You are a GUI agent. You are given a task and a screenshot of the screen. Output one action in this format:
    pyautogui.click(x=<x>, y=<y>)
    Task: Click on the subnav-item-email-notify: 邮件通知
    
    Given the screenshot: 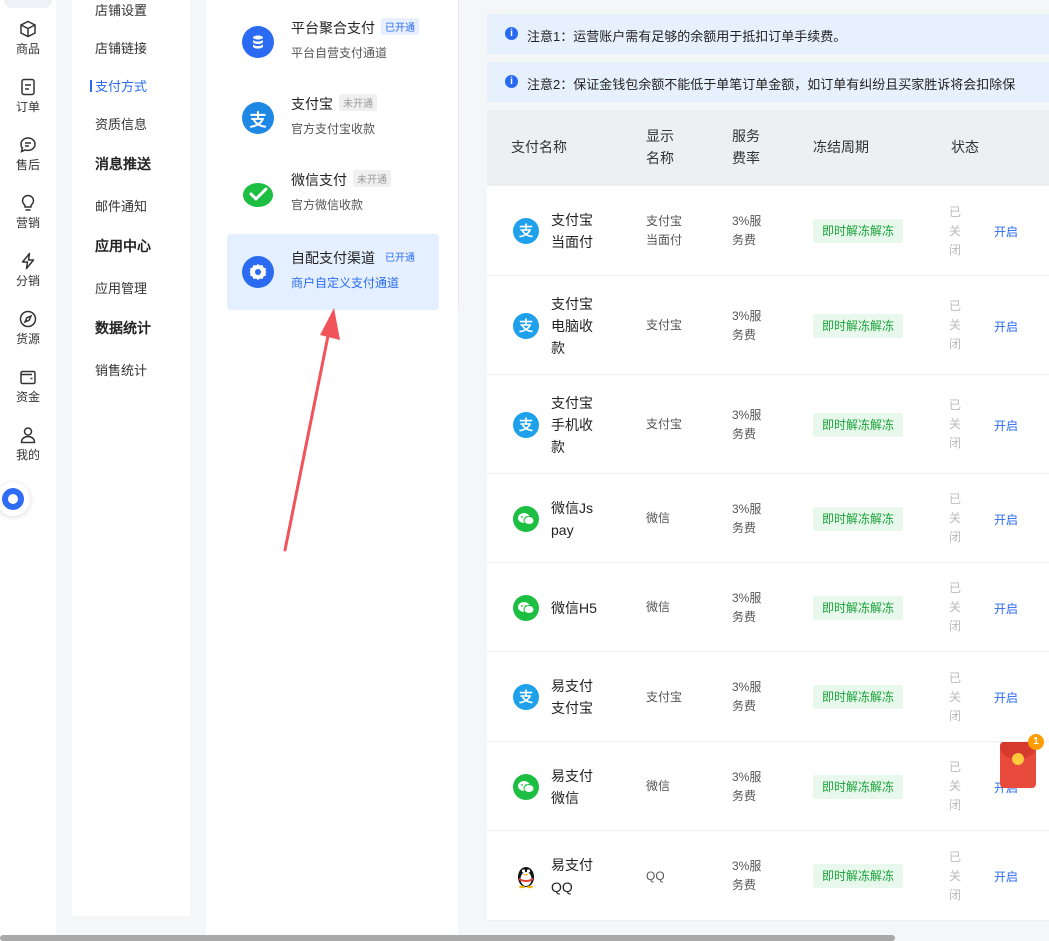 What is the action you would take?
    pyautogui.click(x=121, y=205)
    